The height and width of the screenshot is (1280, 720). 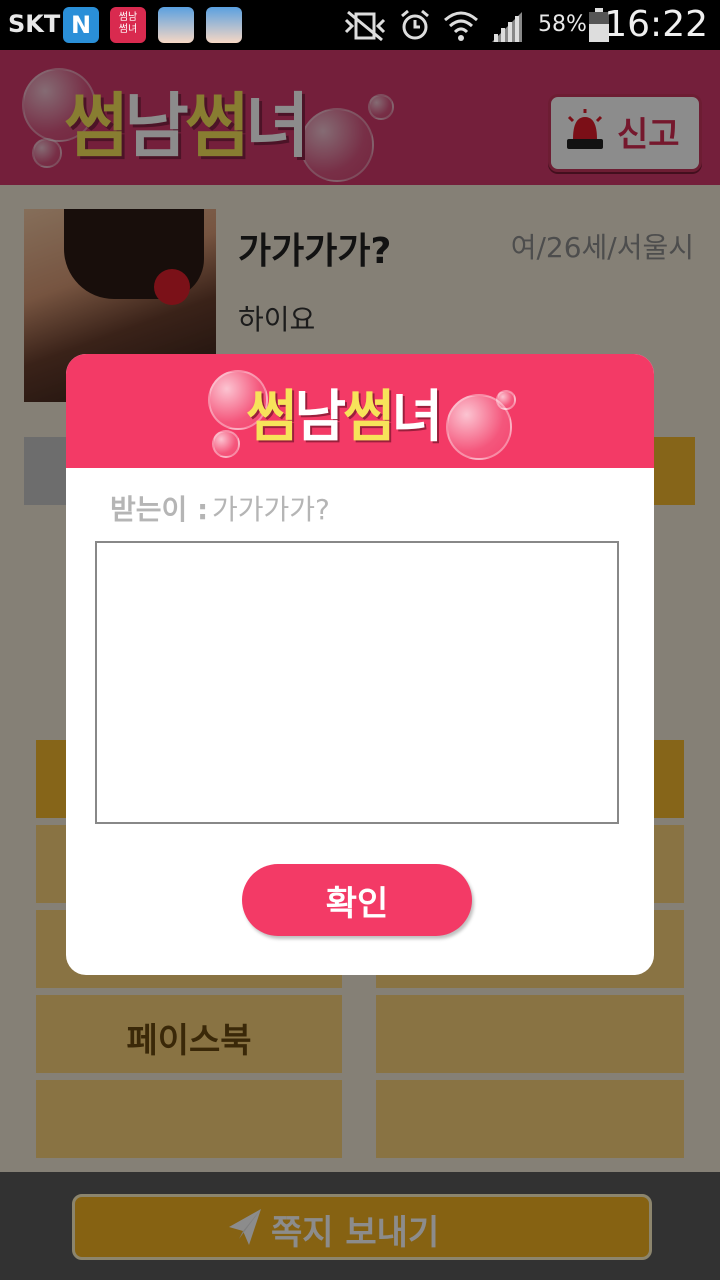 What do you see at coordinates (176, 25) in the screenshot?
I see `character-app-icon` at bounding box center [176, 25].